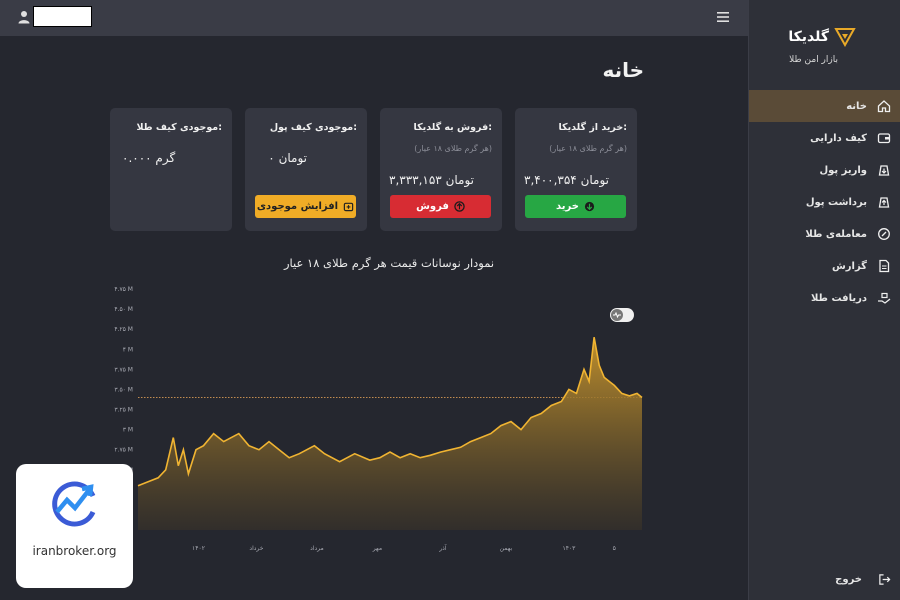  Describe the element at coordinates (74, 551) in the screenshot. I see `watermark-text: iranbroker.org` at that location.